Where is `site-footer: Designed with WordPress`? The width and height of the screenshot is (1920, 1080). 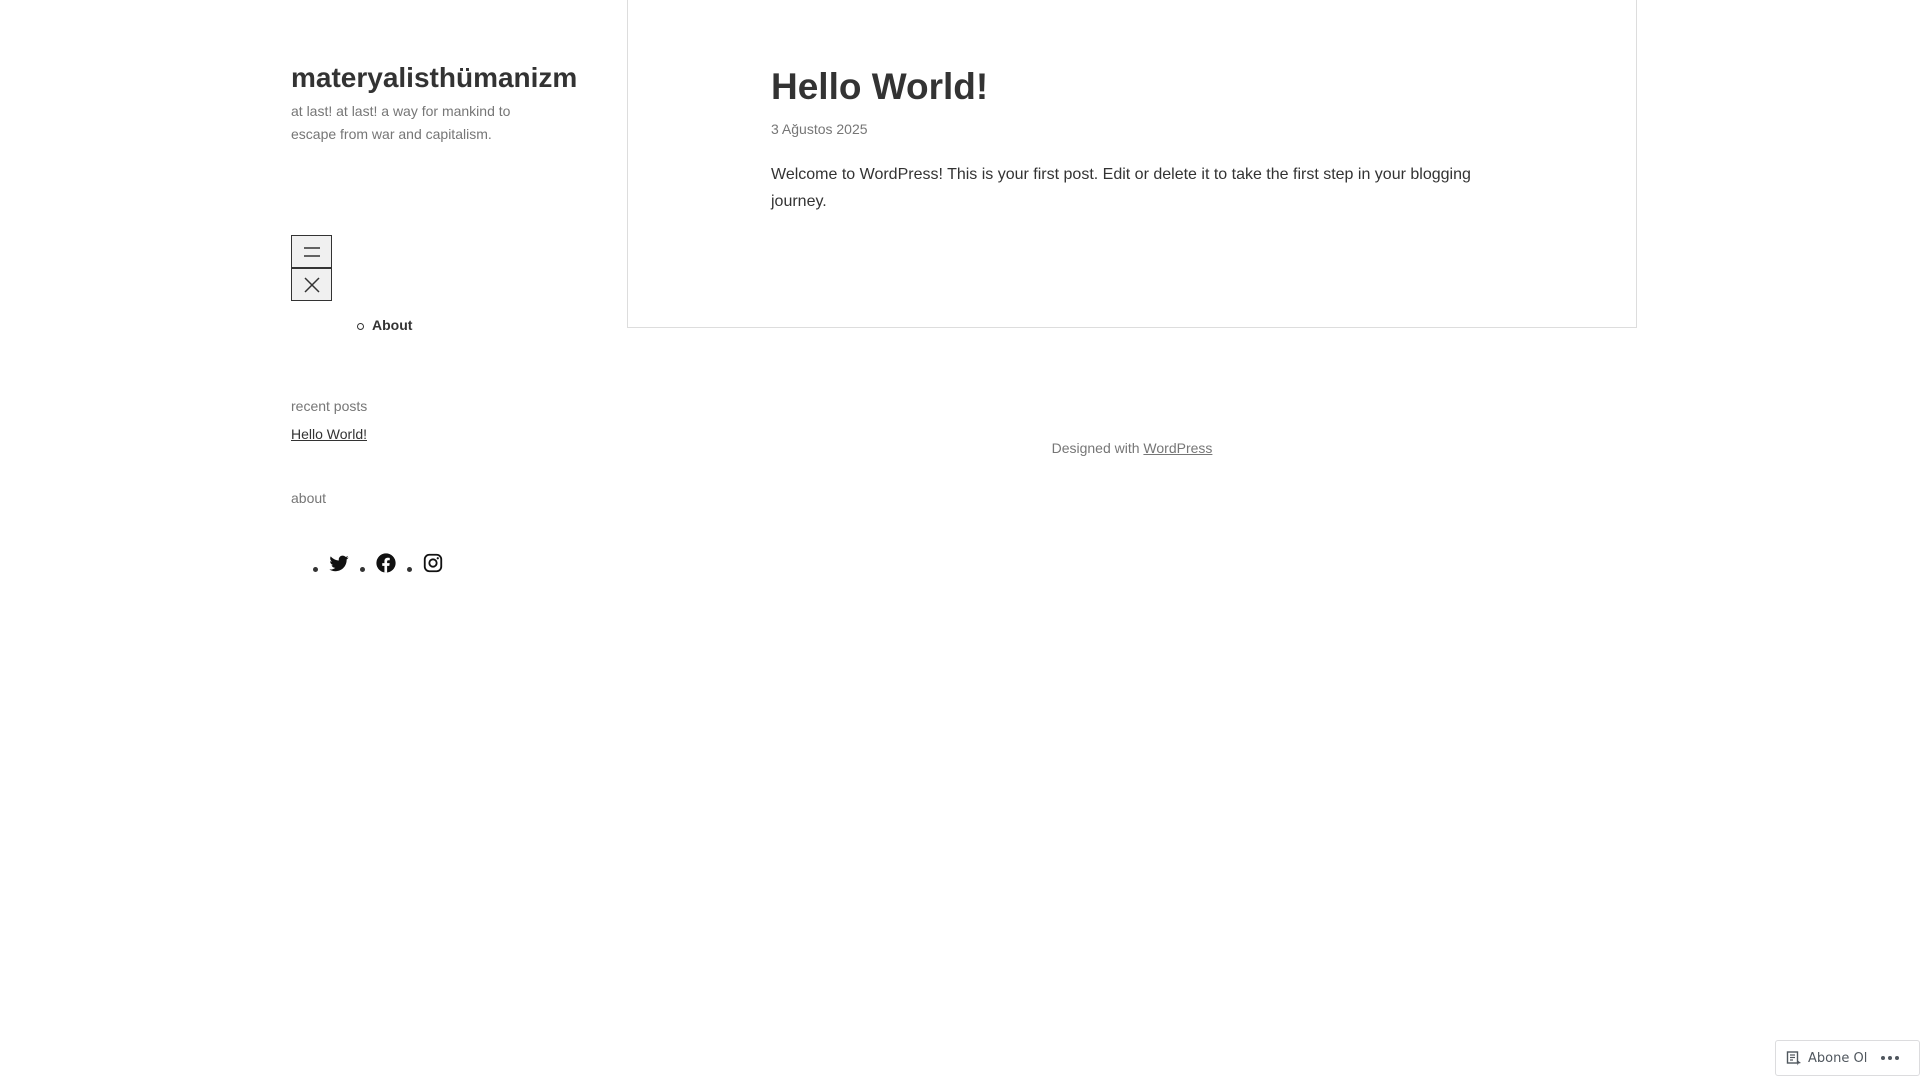 site-footer: Designed with WordPress is located at coordinates (1132, 448).